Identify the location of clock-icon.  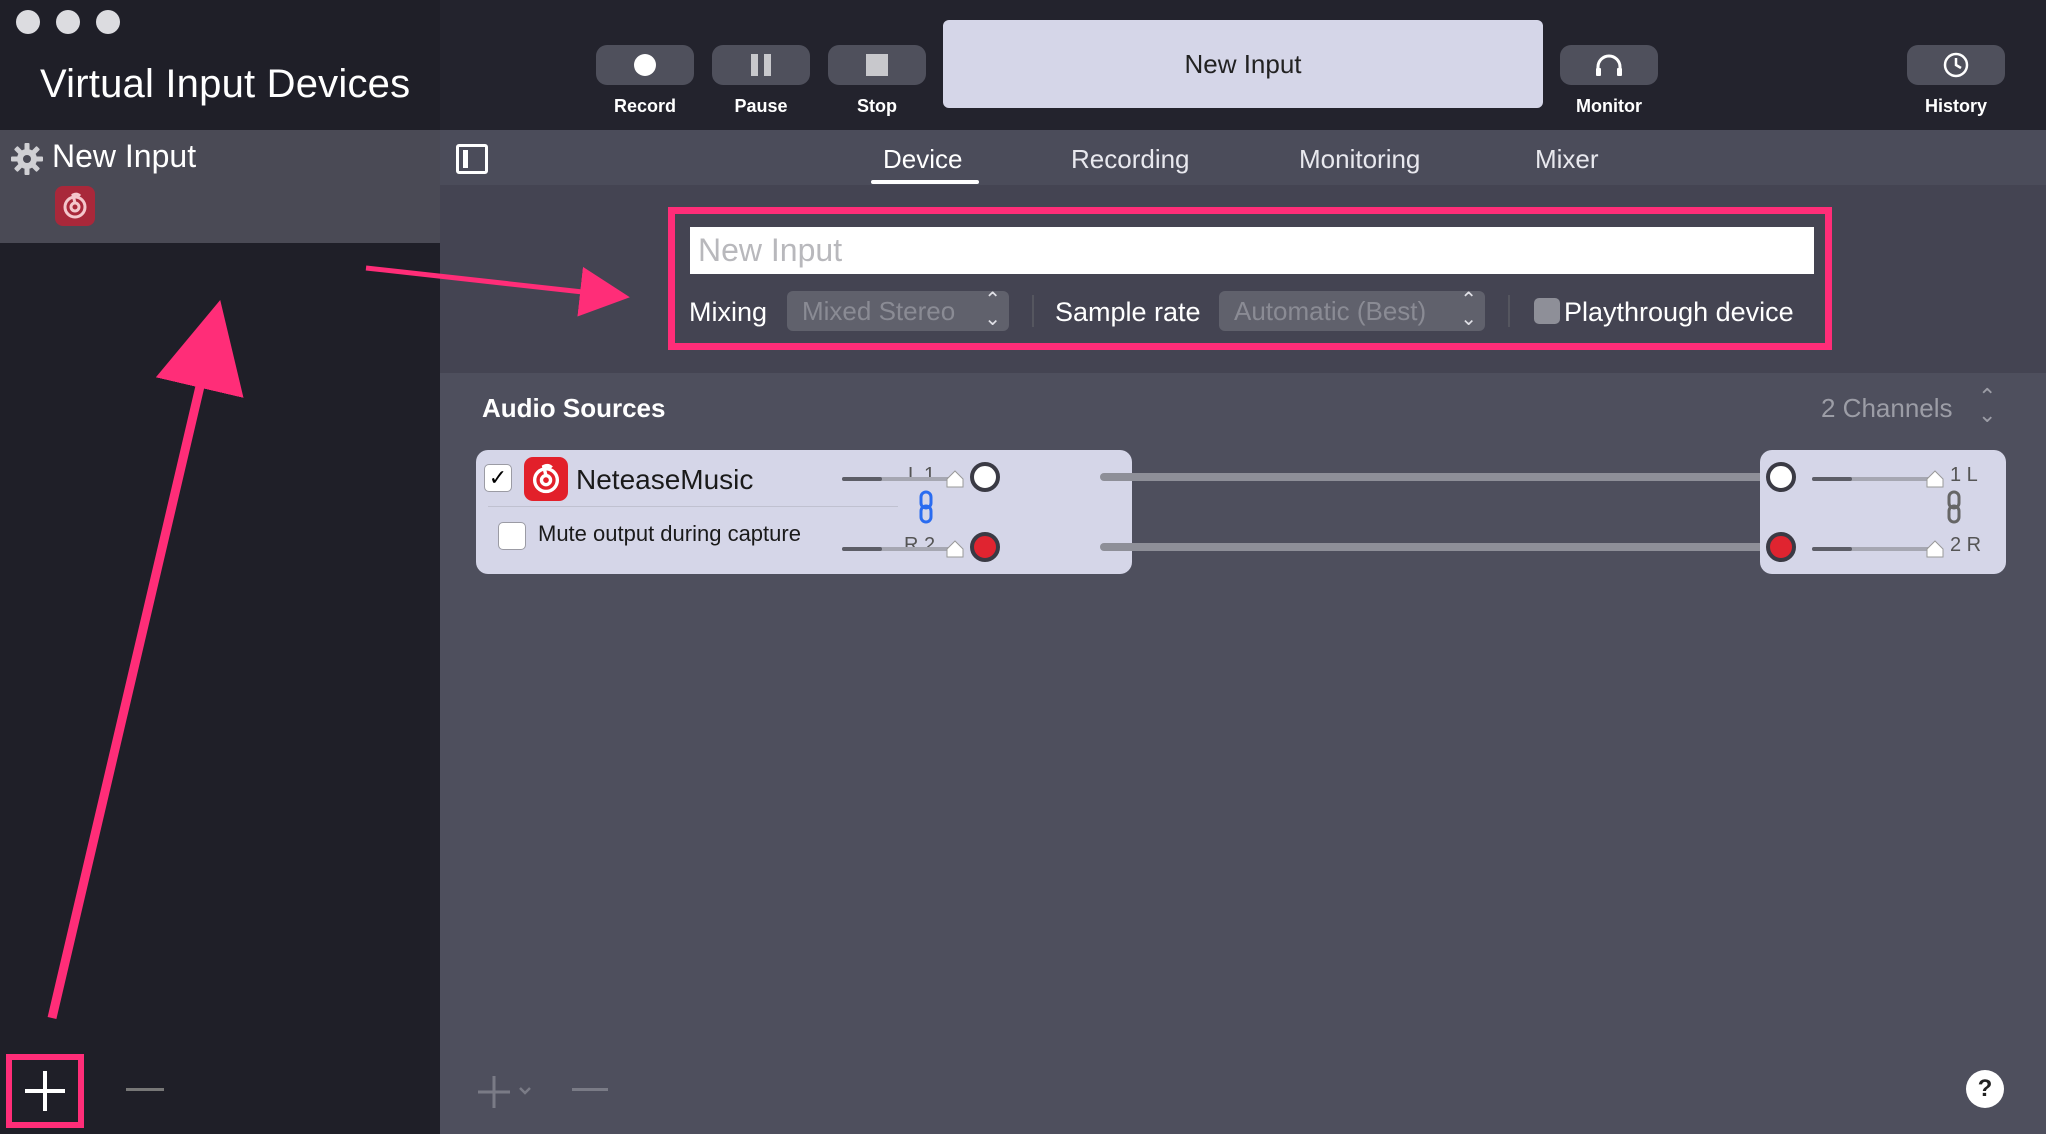
(1956, 65).